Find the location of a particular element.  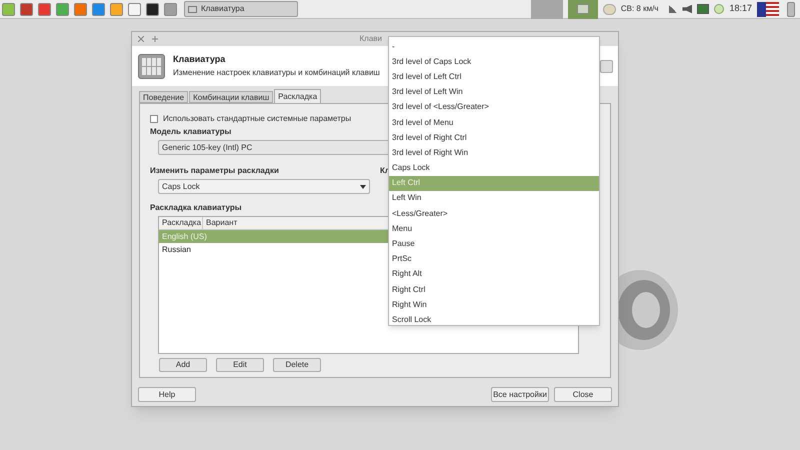

menu-item: Left Win is located at coordinates (494, 198).